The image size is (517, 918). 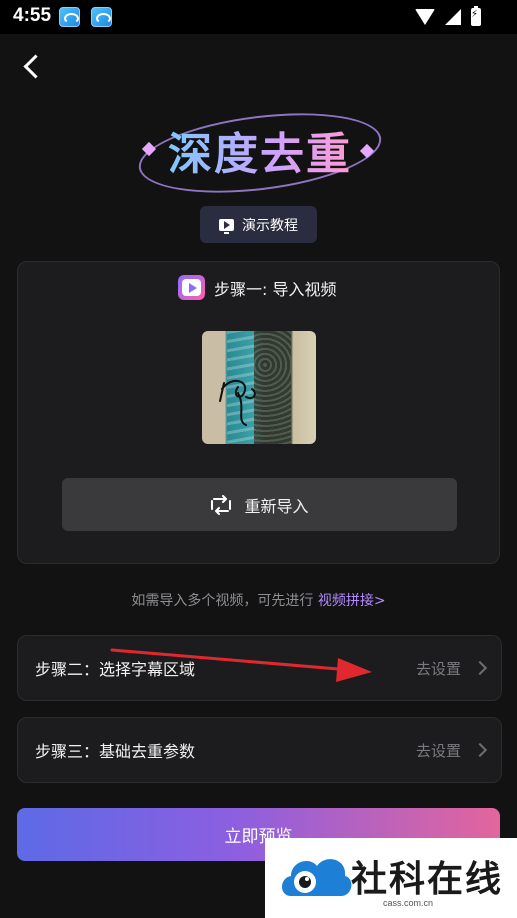 What do you see at coordinates (438, 668) in the screenshot?
I see `step2-action-label: 去设置` at bounding box center [438, 668].